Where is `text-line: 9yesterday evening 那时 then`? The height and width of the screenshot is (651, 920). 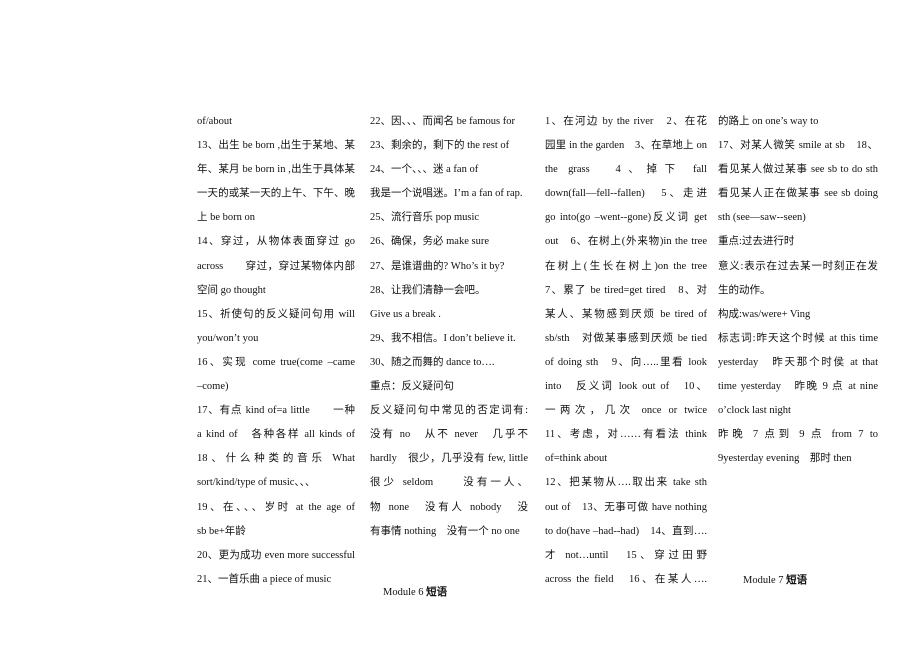 text-line: 9yesterday evening 那时 then is located at coordinates (785, 459).